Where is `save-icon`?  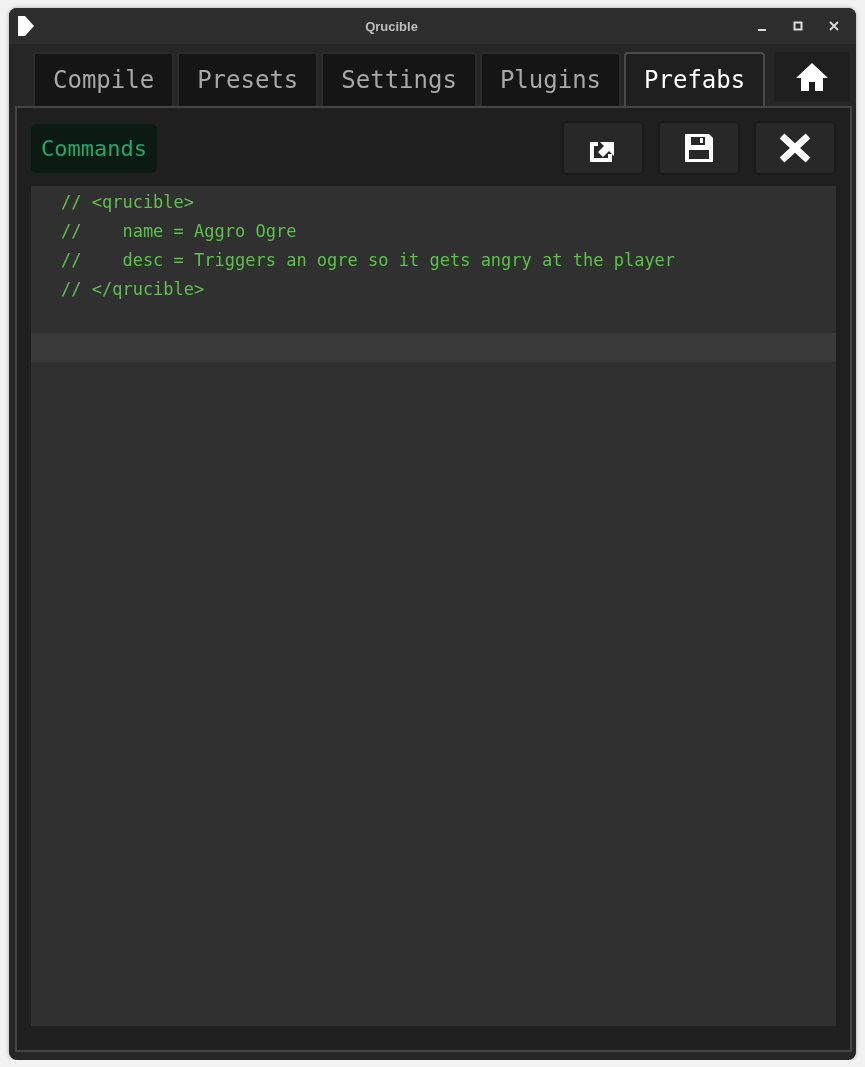
save-icon is located at coordinates (699, 148).